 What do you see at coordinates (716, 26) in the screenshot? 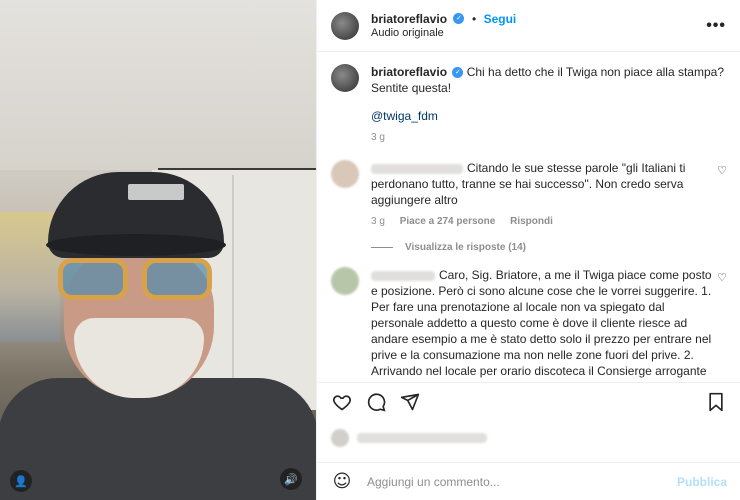
I see `more-options-icon: •••` at bounding box center [716, 26].